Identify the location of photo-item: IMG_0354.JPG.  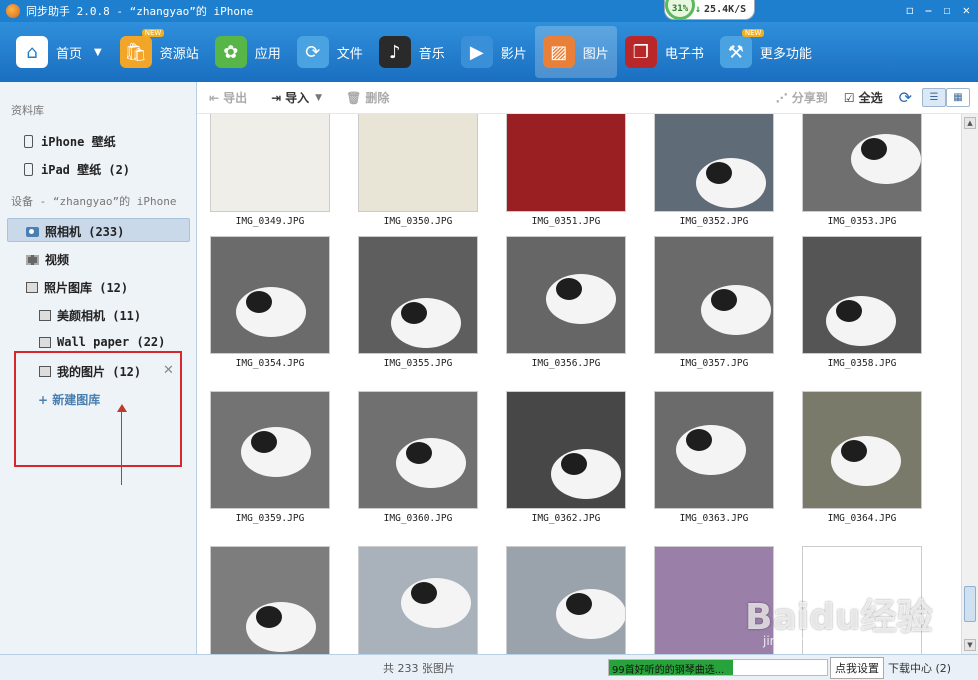
(270, 304).